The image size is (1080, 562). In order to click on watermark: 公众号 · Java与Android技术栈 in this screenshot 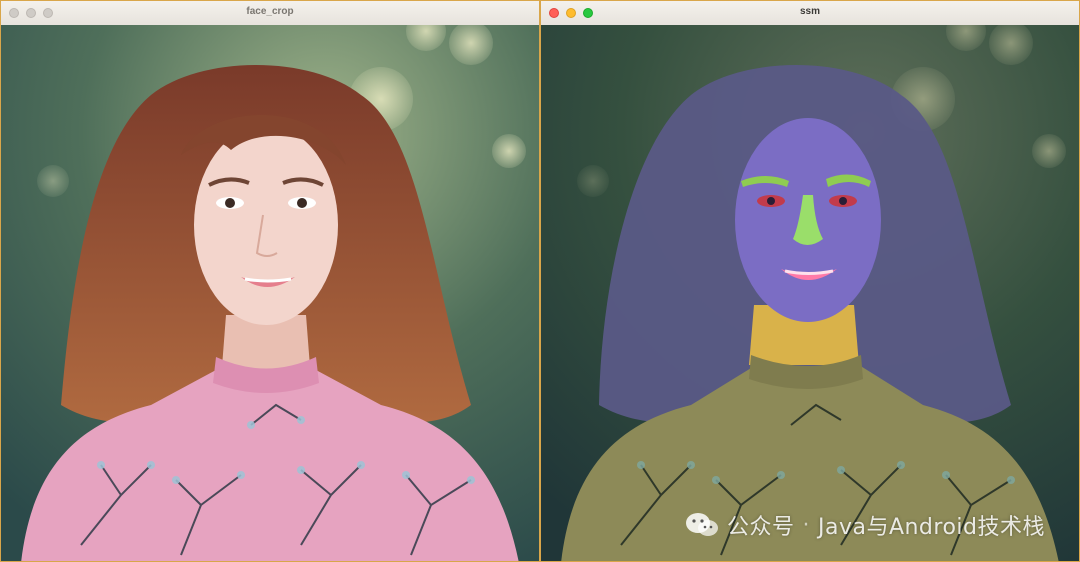, I will do `click(865, 525)`.